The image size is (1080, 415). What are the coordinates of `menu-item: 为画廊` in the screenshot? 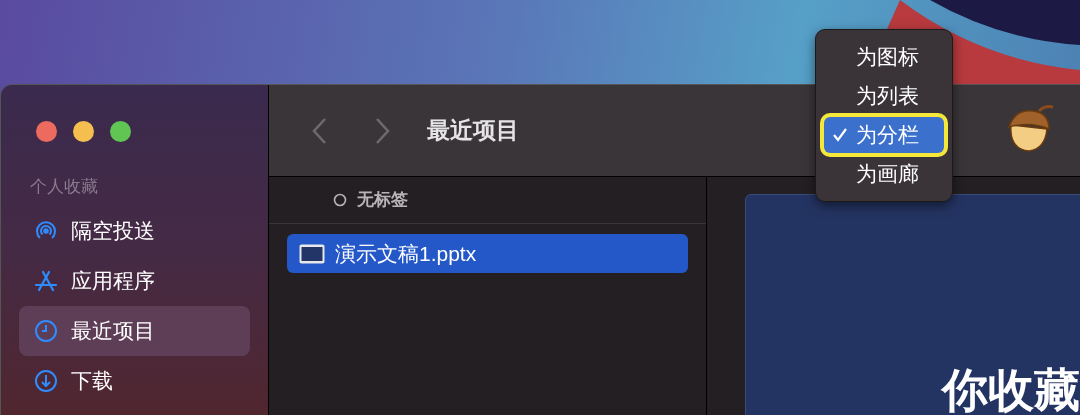 It's located at (884, 174).